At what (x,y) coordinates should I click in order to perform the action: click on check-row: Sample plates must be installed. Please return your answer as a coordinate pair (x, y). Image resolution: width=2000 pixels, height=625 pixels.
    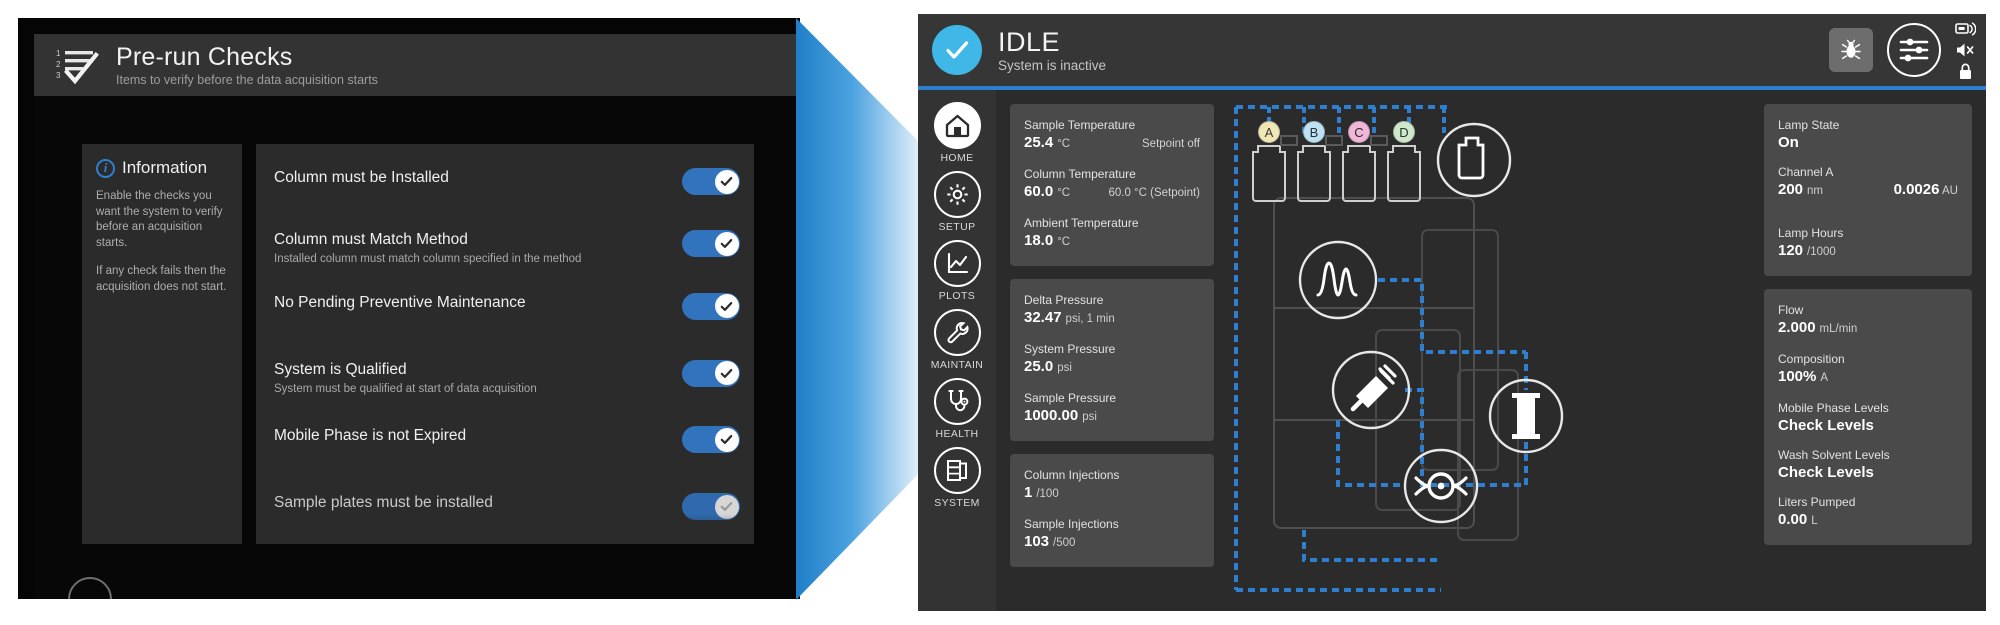
    Looking at the image, I should click on (505, 505).